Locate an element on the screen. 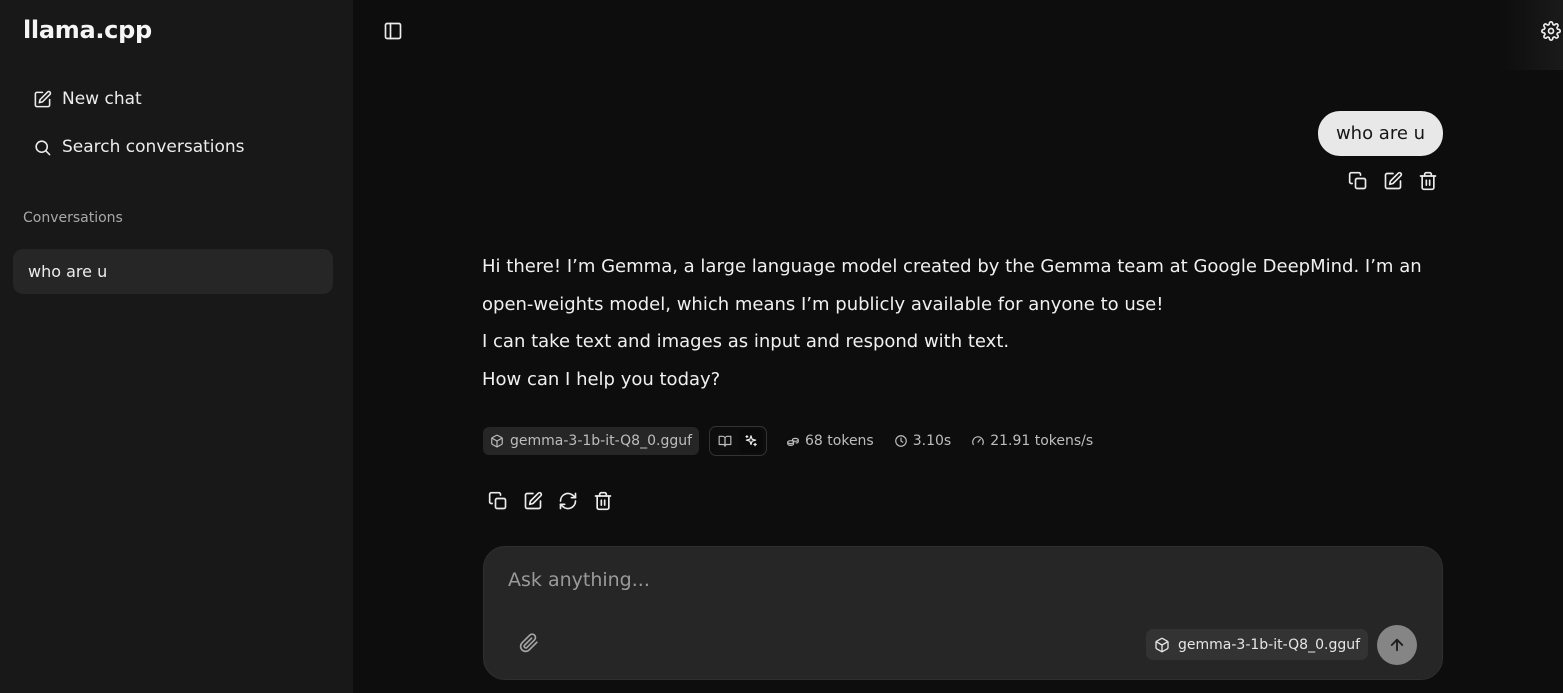 The height and width of the screenshot is (693, 1563). user-message-text: who are u is located at coordinates (1380, 133).